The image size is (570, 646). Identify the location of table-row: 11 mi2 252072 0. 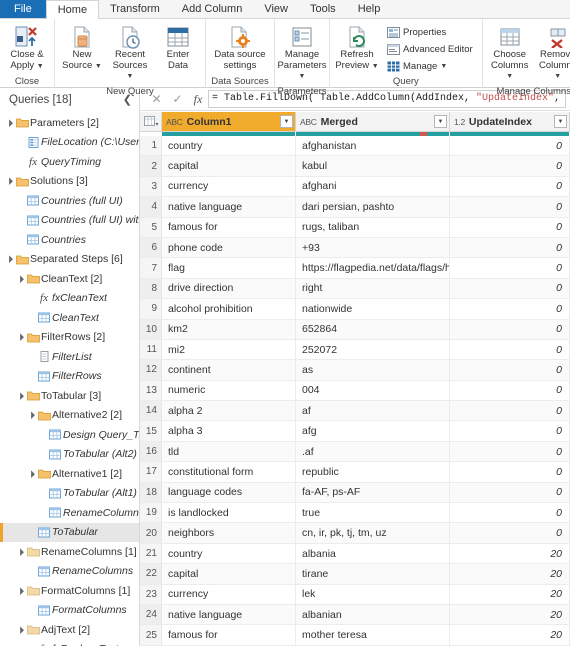
(355, 350).